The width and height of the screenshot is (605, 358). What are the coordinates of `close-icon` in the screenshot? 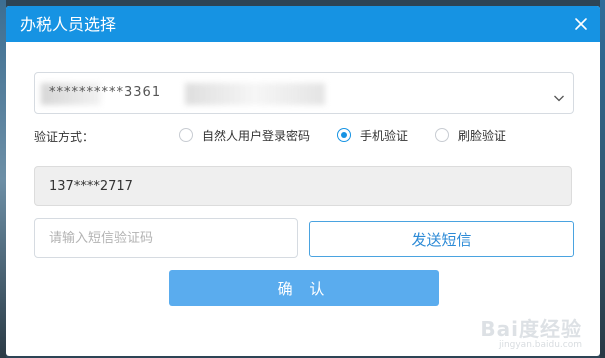 It's located at (581, 24).